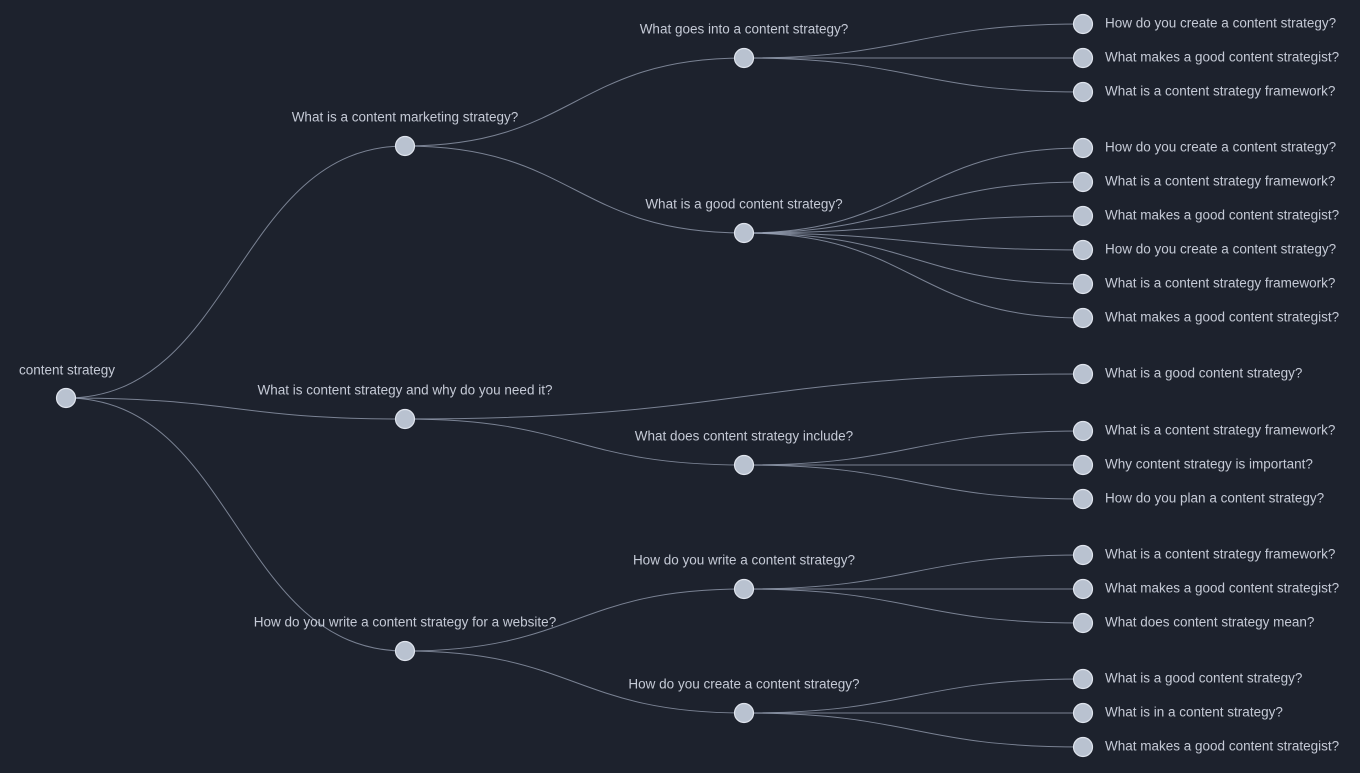 This screenshot has width=1360, height=773. Describe the element at coordinates (744, 436) in the screenshot. I see `node-label: What does content strategy include?` at that location.